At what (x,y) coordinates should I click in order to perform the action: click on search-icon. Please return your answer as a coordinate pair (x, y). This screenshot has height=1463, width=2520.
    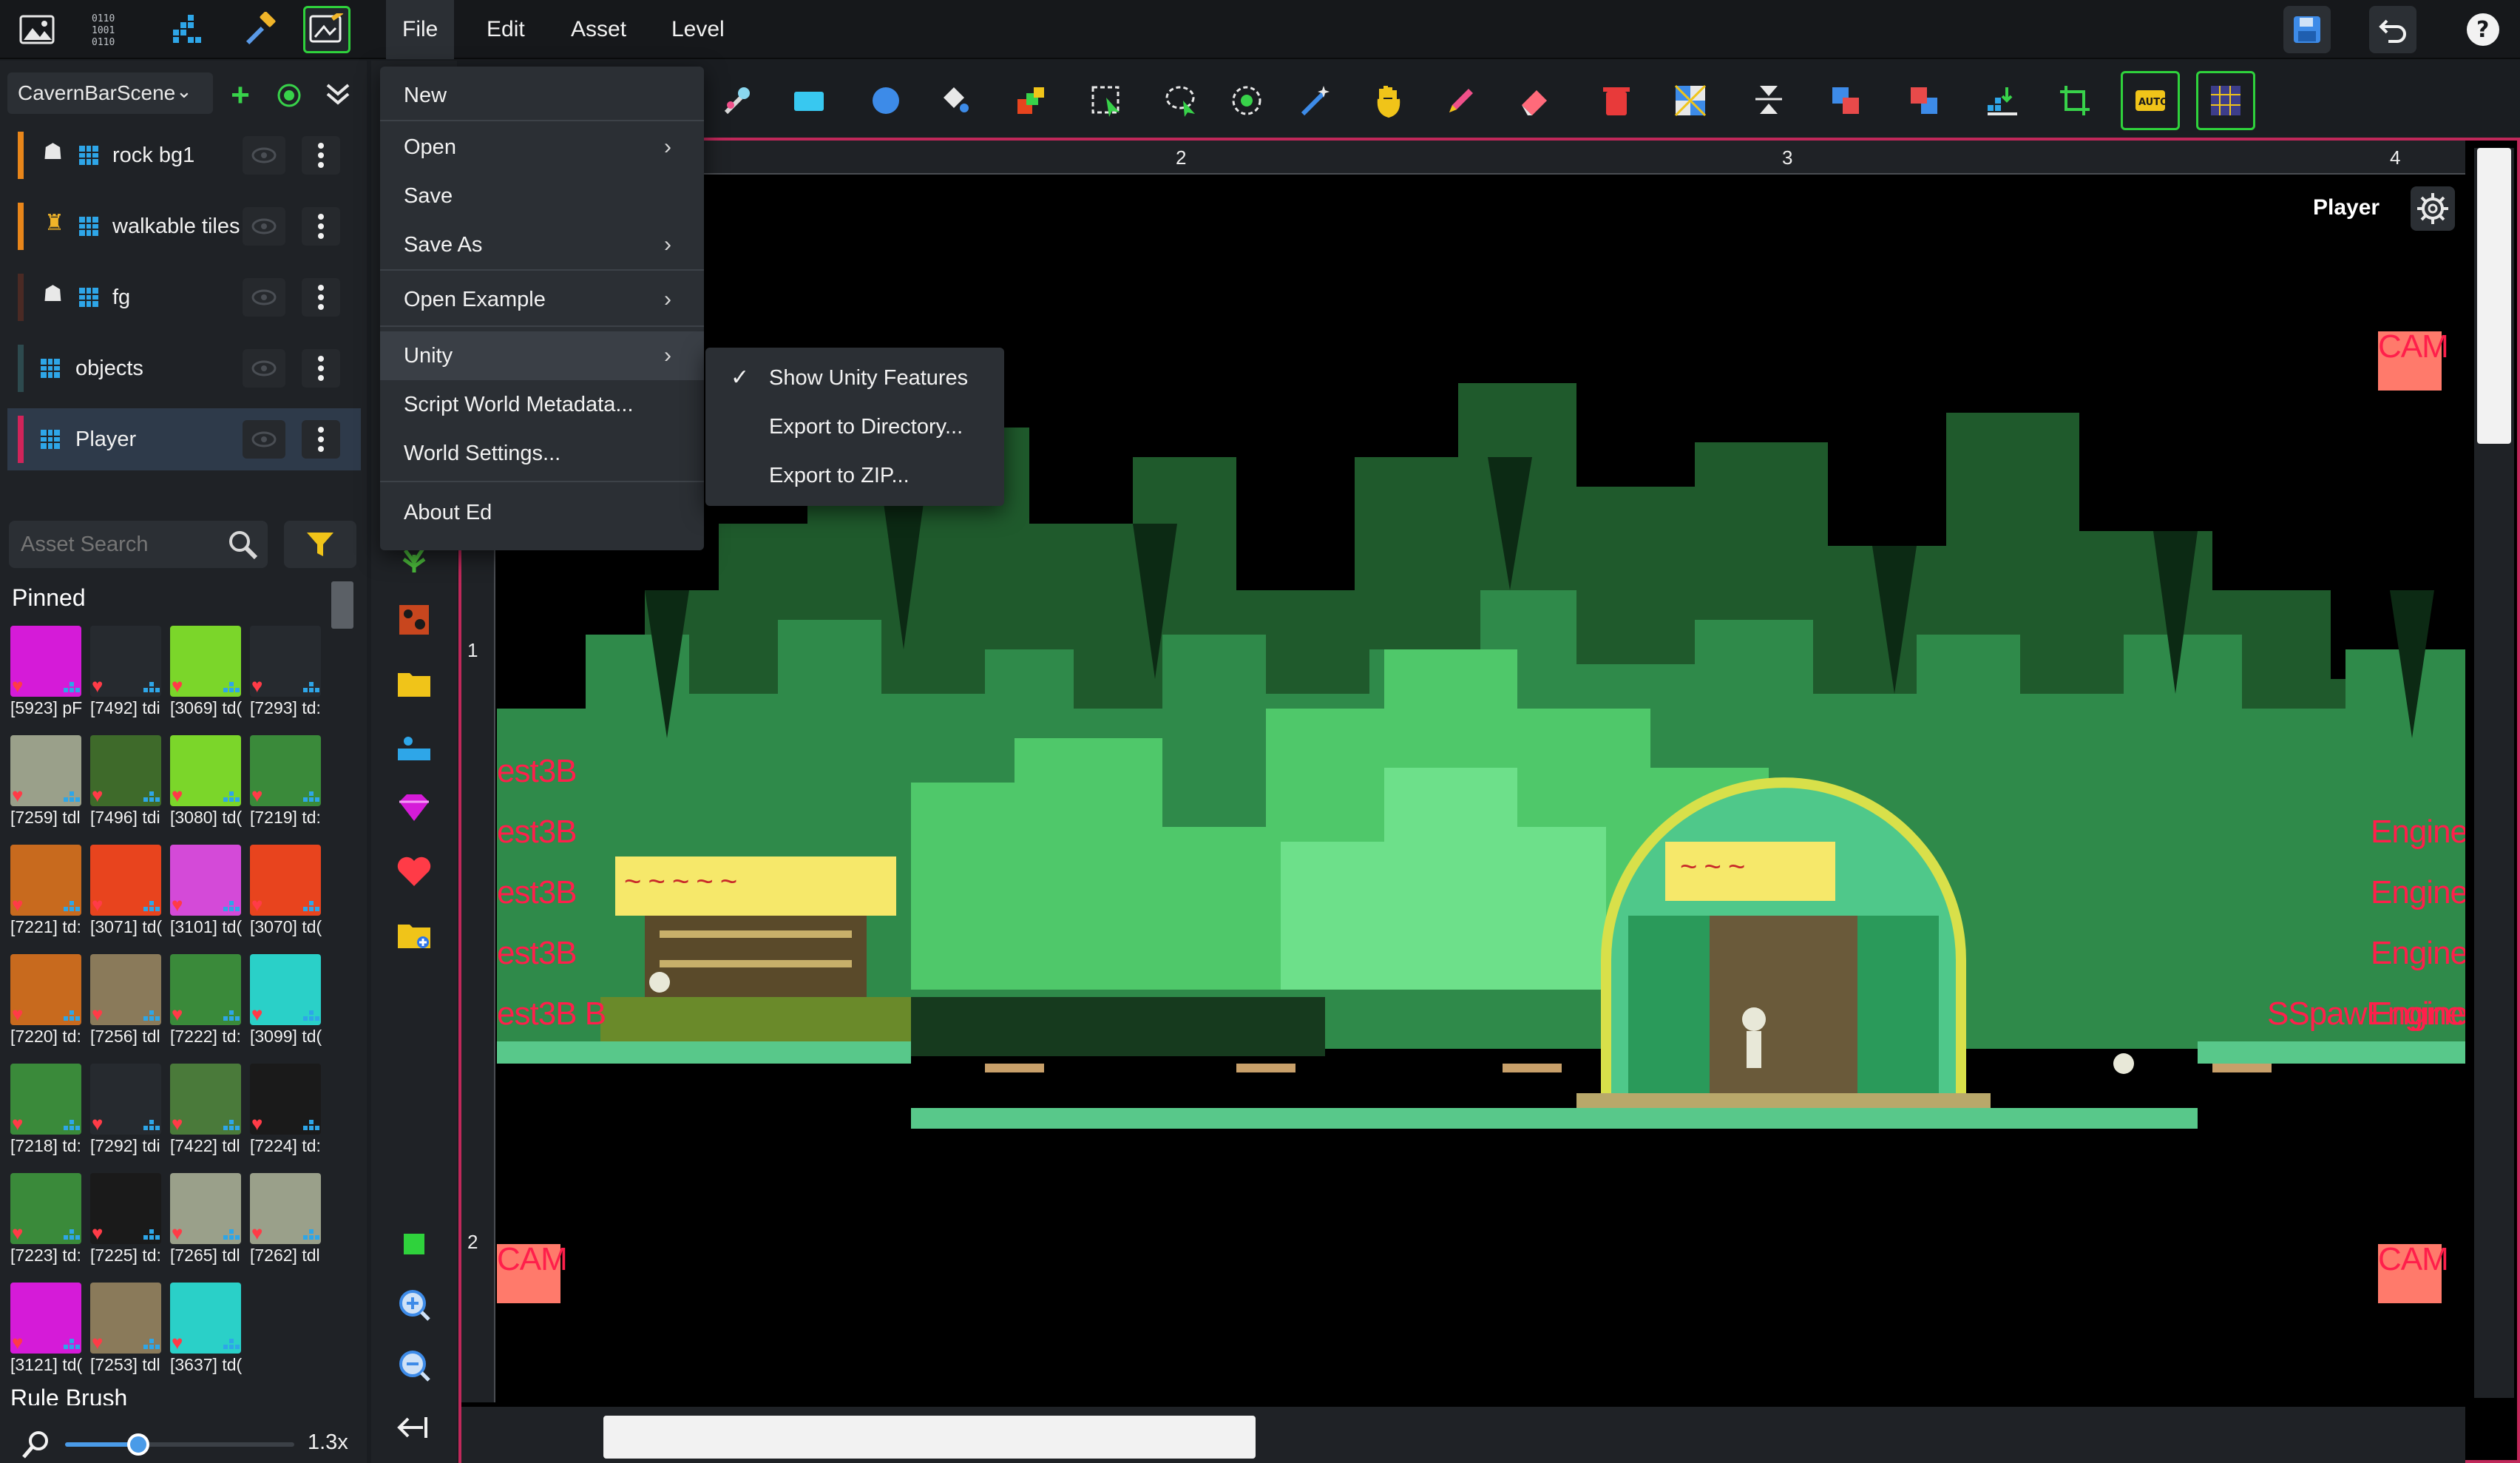
    Looking at the image, I should click on (243, 545).